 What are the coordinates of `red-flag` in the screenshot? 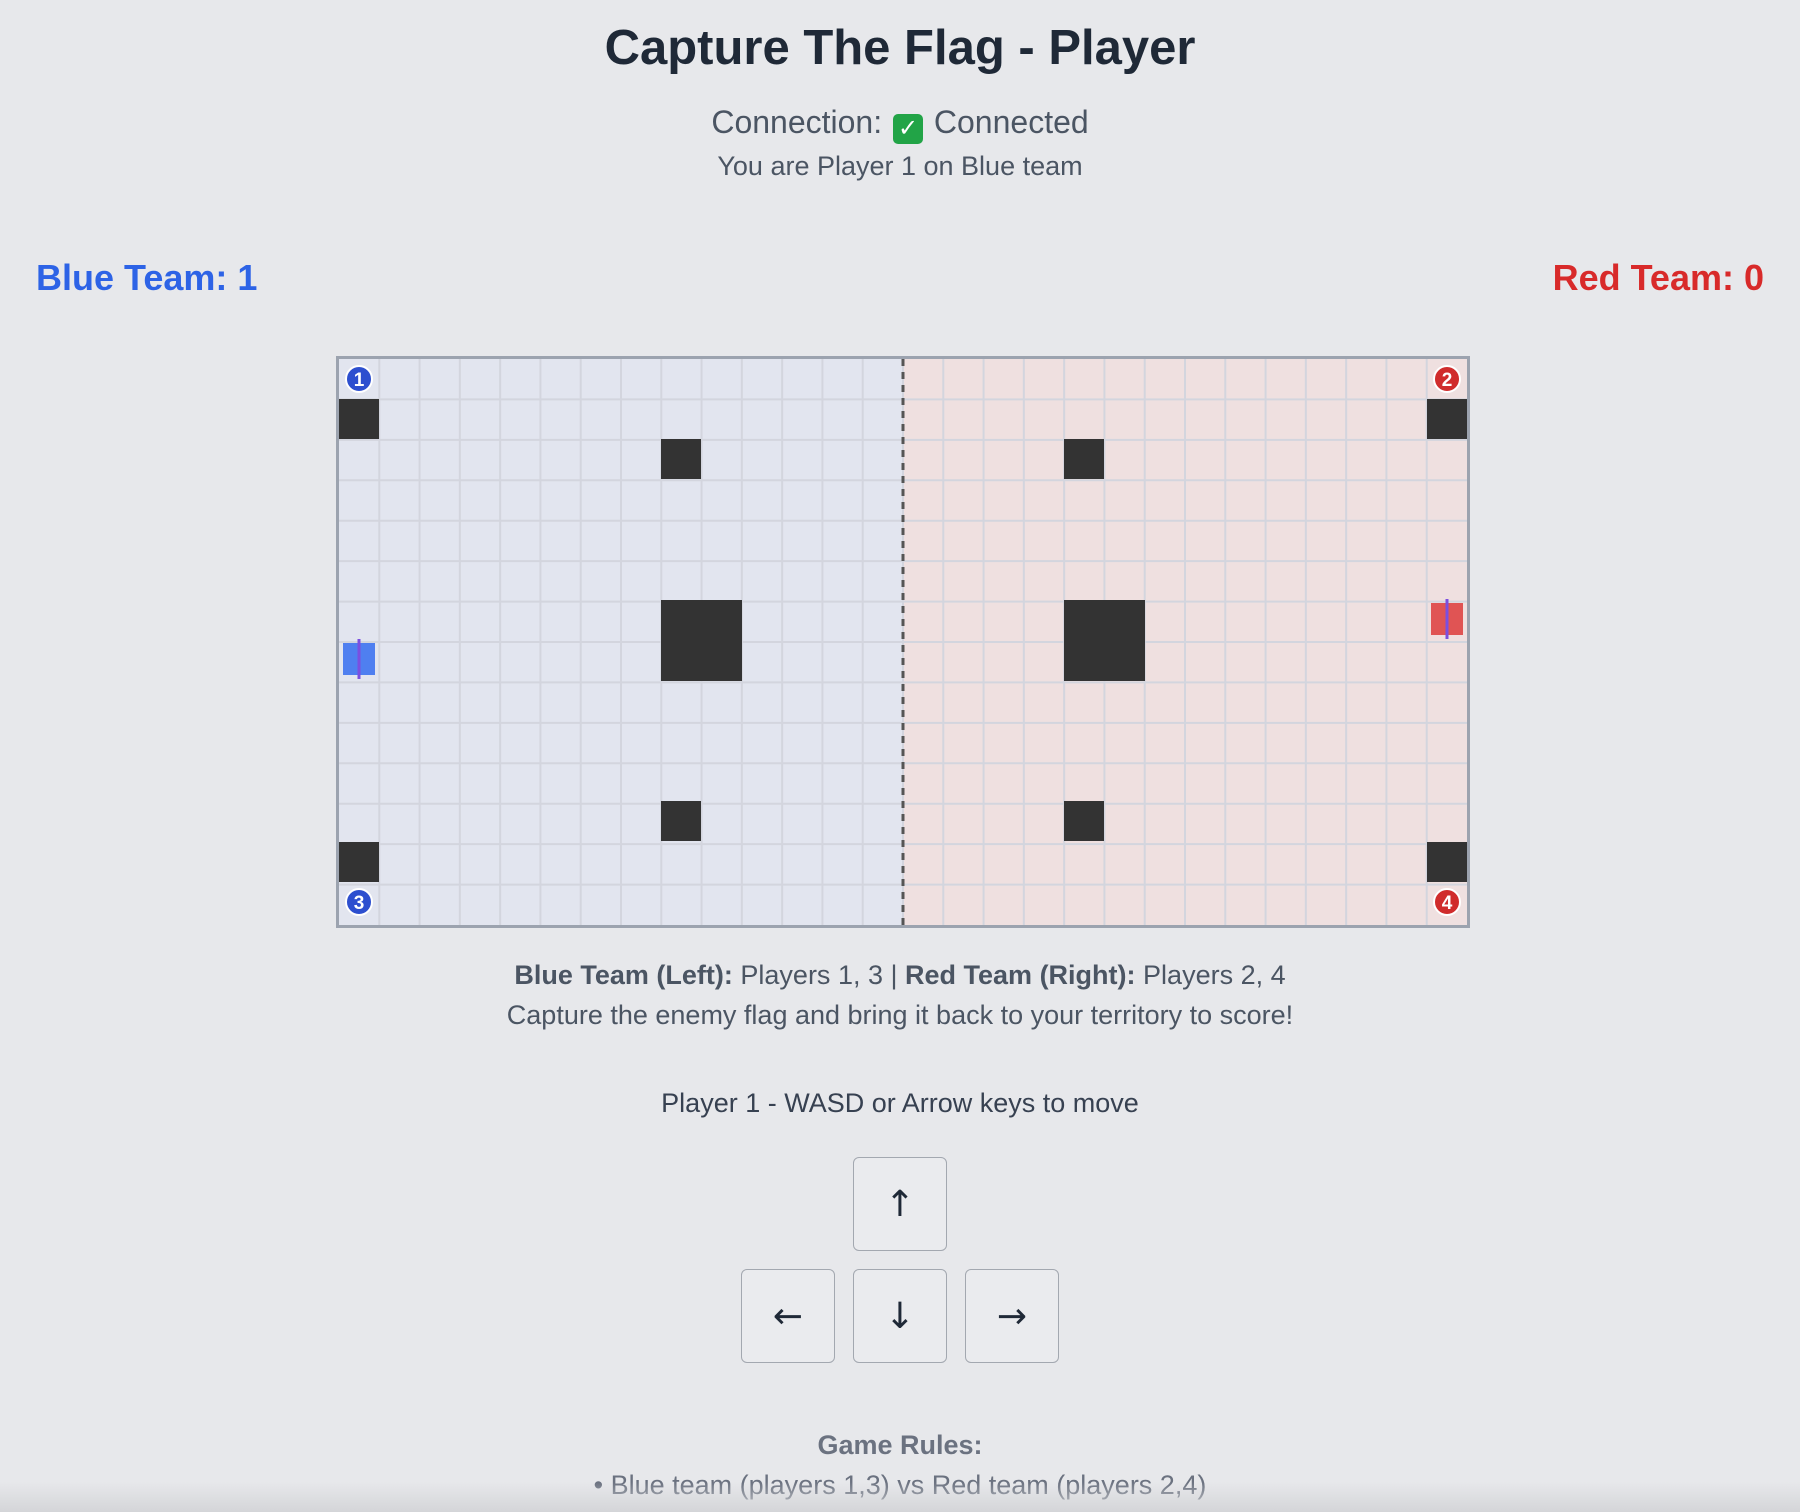 It's located at (1447, 619).